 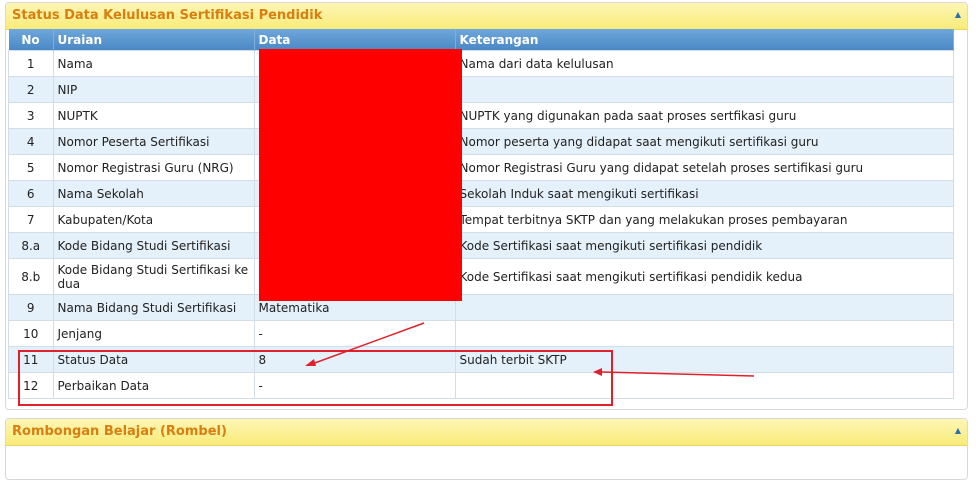 What do you see at coordinates (368, 343) in the screenshot?
I see `arrow-to-status-value` at bounding box center [368, 343].